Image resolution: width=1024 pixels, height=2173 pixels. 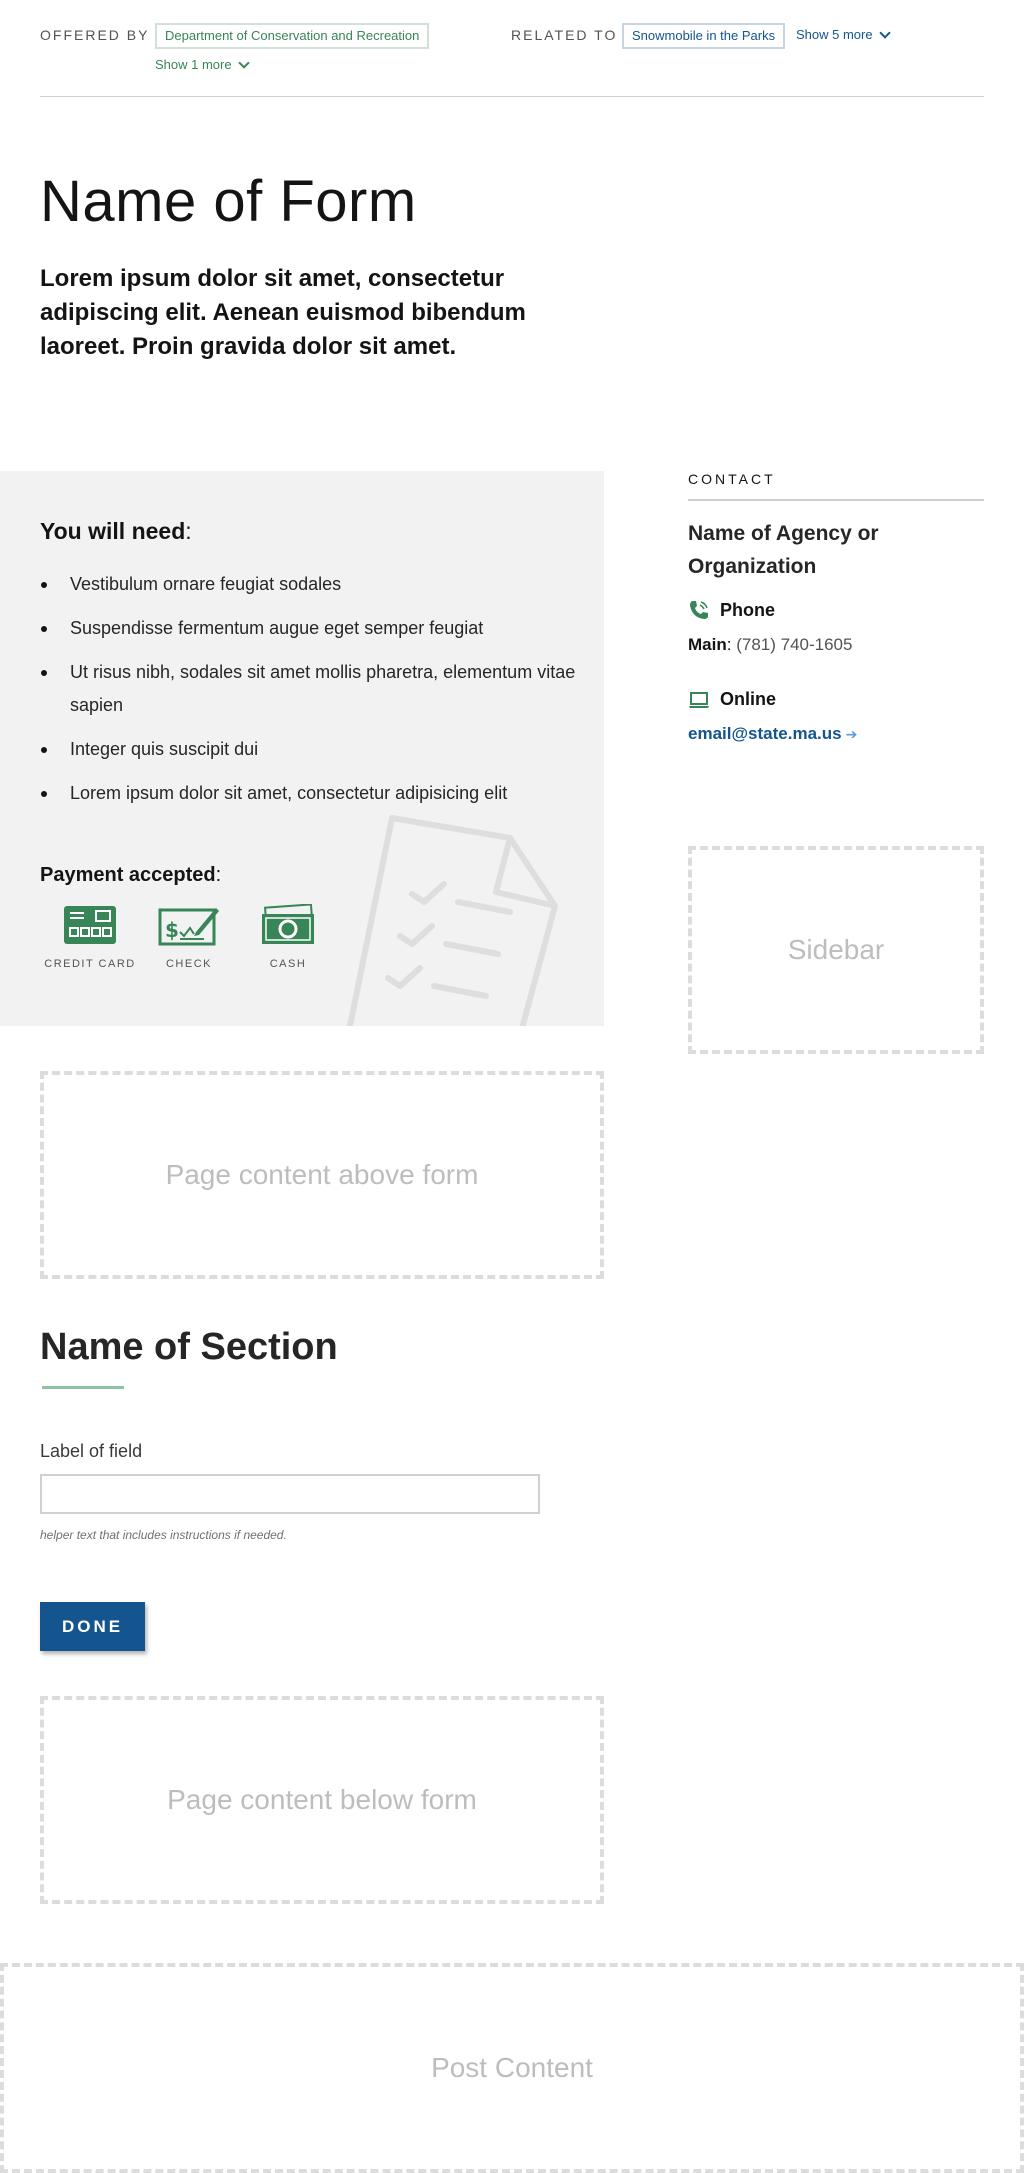 What do you see at coordinates (783, 550) in the screenshot?
I see `contact-org-name: Name of Agency or Organization` at bounding box center [783, 550].